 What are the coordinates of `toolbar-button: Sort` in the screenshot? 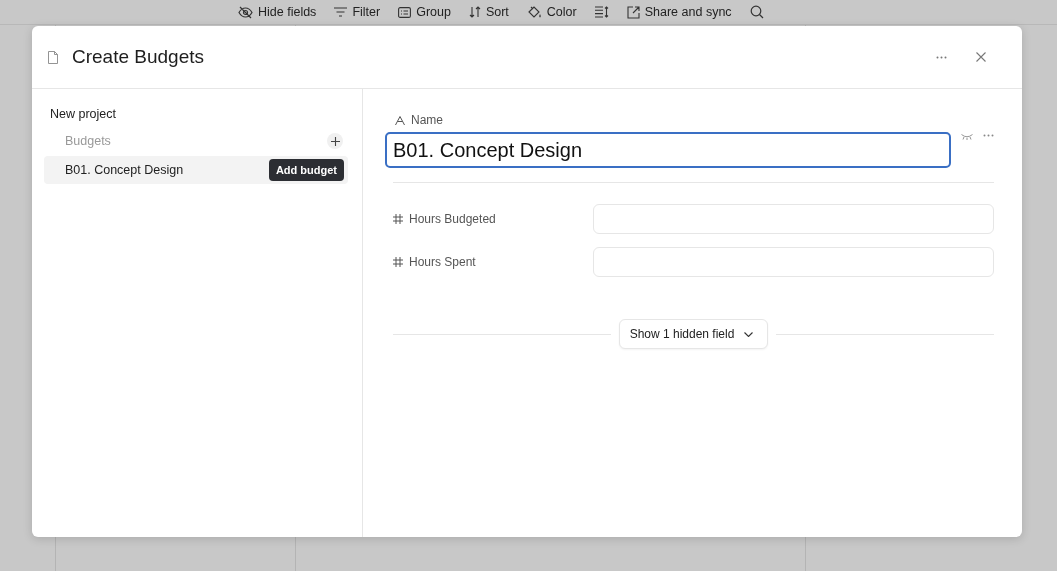 It's located at (488, 12).